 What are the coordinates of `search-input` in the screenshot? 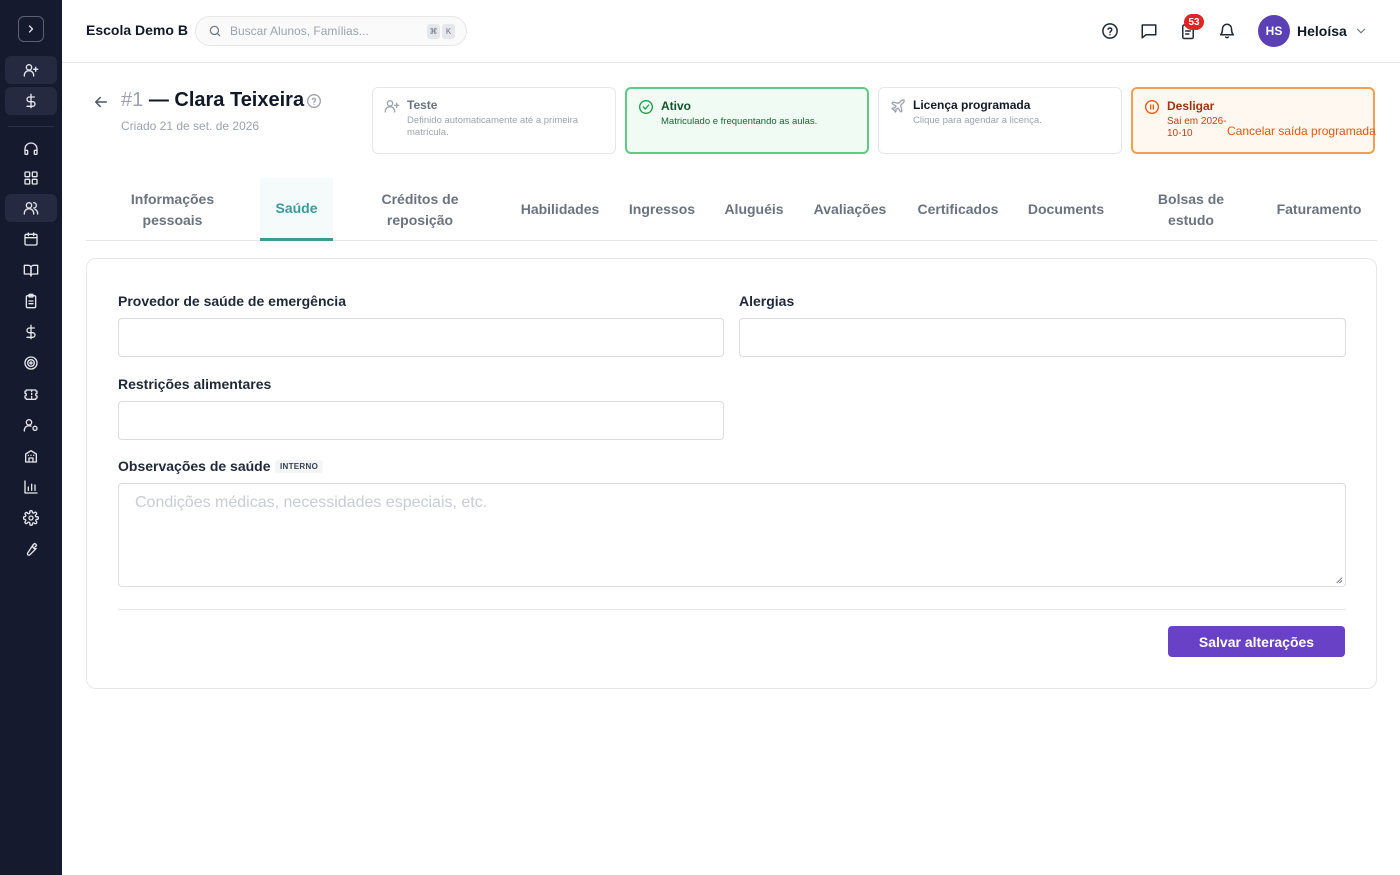 It's located at (320, 31).